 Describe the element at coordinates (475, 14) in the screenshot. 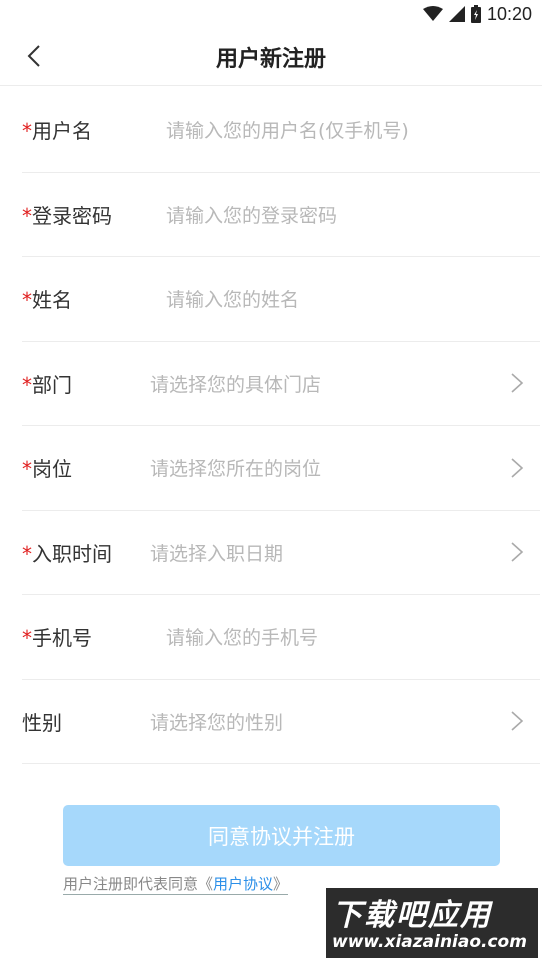

I see `battery-icon` at that location.